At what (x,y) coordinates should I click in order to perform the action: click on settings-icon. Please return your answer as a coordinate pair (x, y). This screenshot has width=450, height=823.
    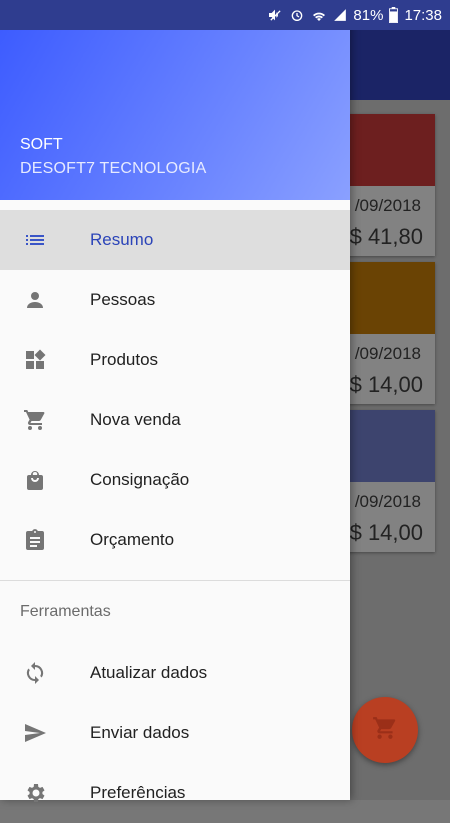
    Looking at the image, I should click on (35, 793).